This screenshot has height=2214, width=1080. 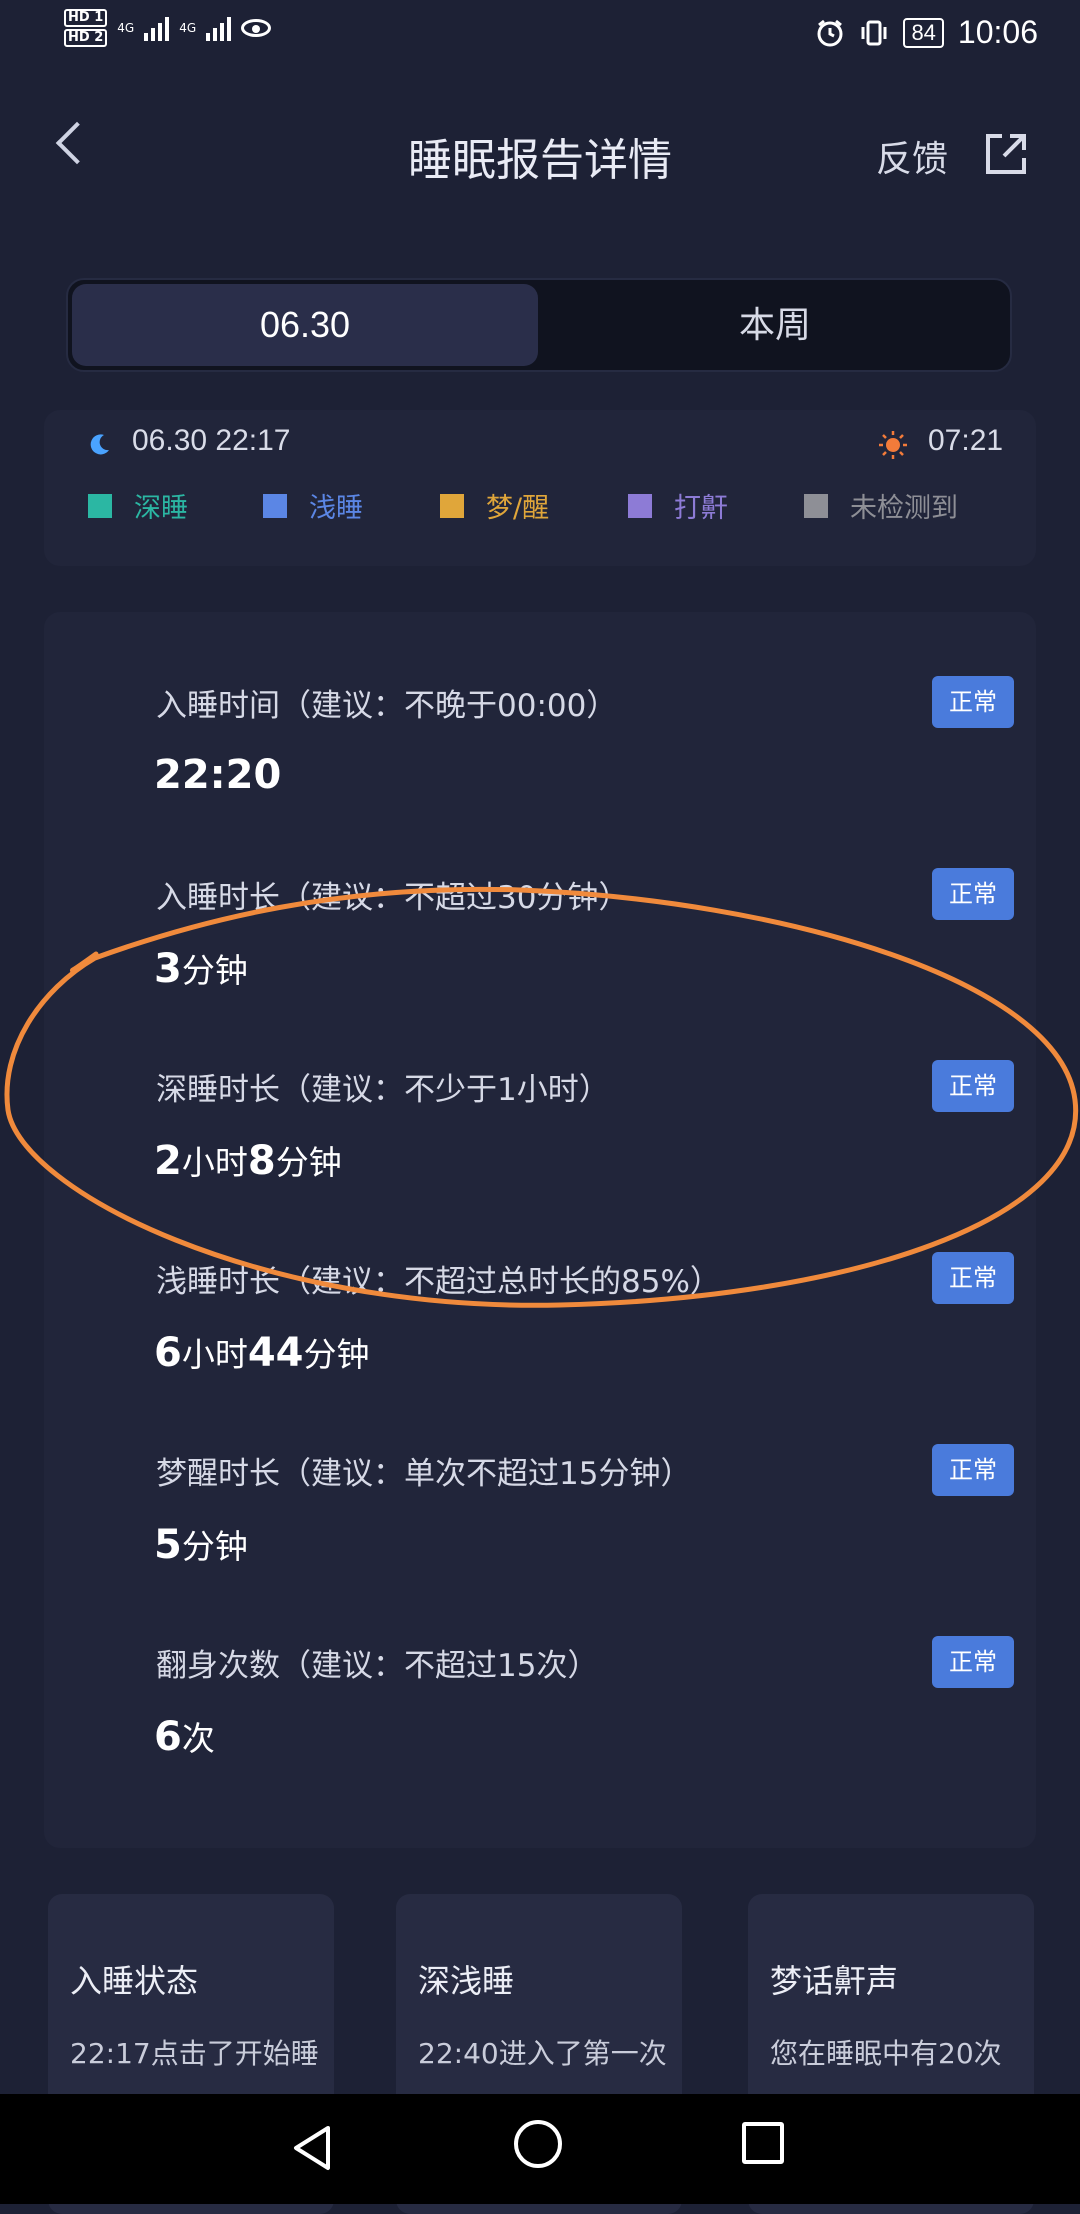 I want to click on clock: 10:06, so click(x=997, y=32).